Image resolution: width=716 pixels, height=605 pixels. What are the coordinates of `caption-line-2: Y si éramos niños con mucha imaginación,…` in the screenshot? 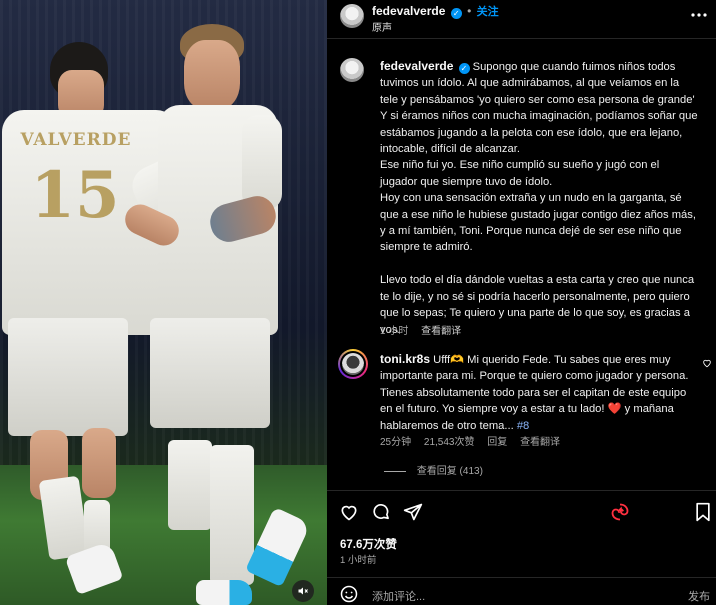 It's located at (539, 133).